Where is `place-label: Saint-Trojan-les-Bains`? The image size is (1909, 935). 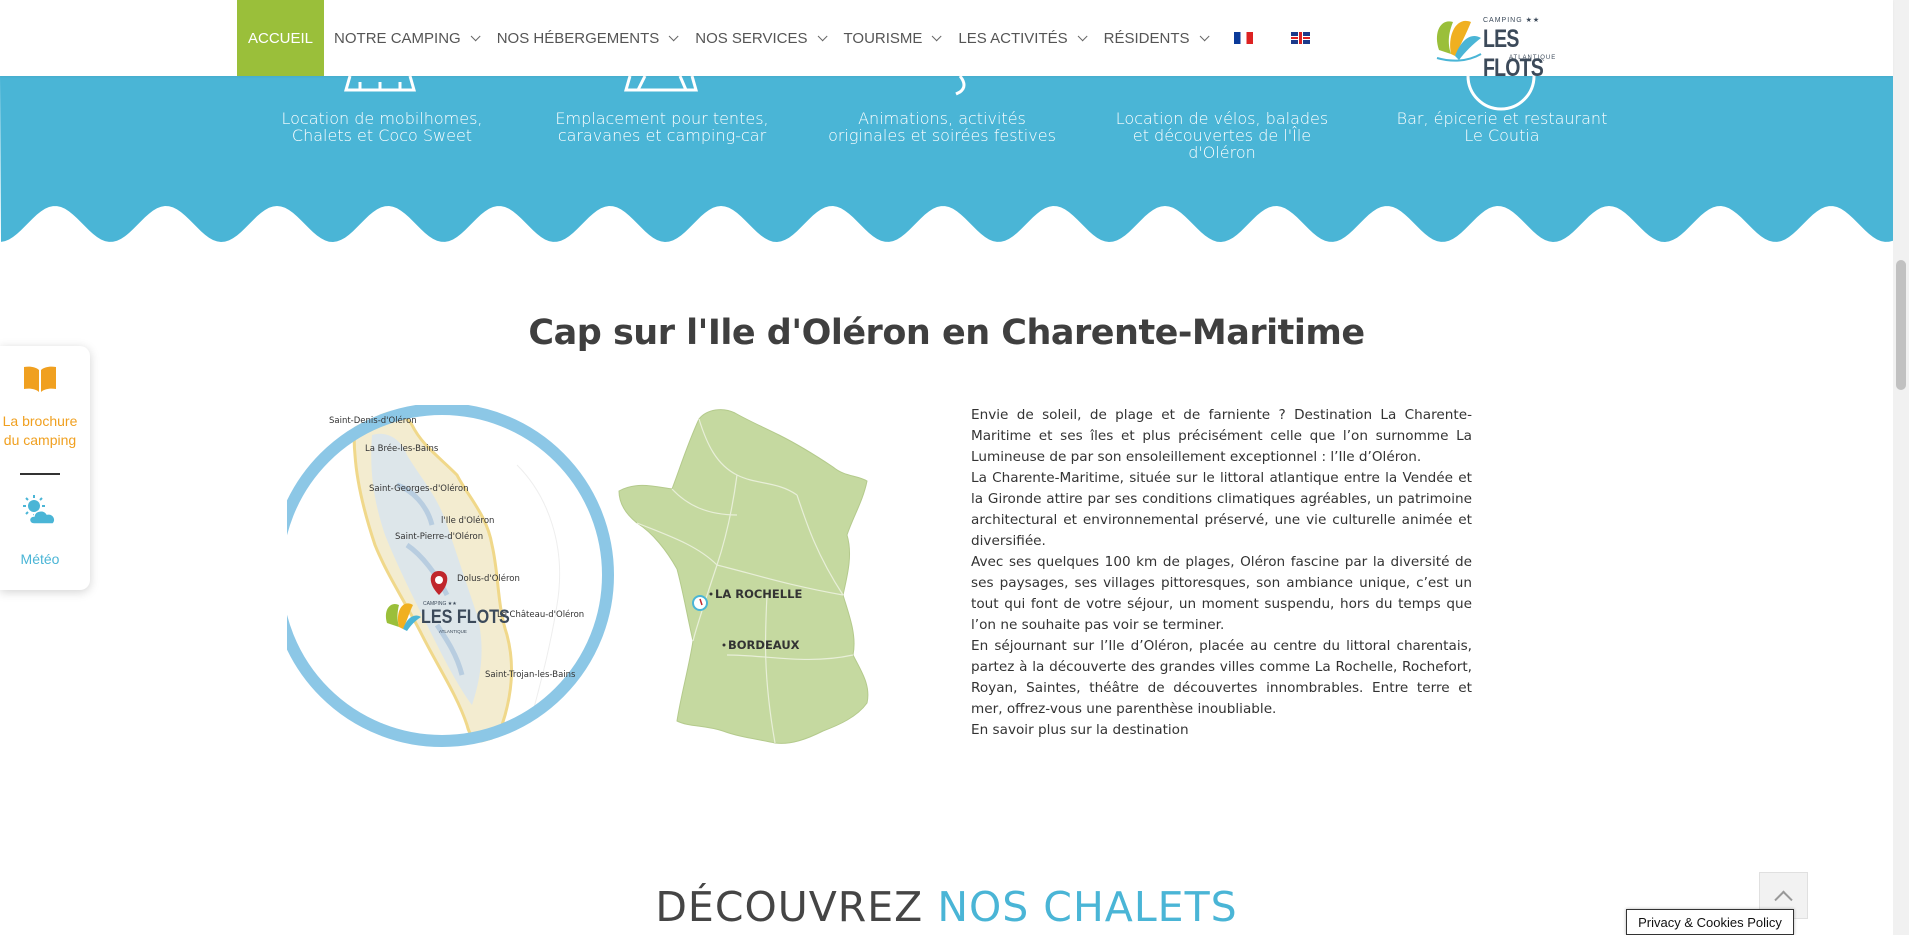 place-label: Saint-Trojan-les-Bains is located at coordinates (530, 675).